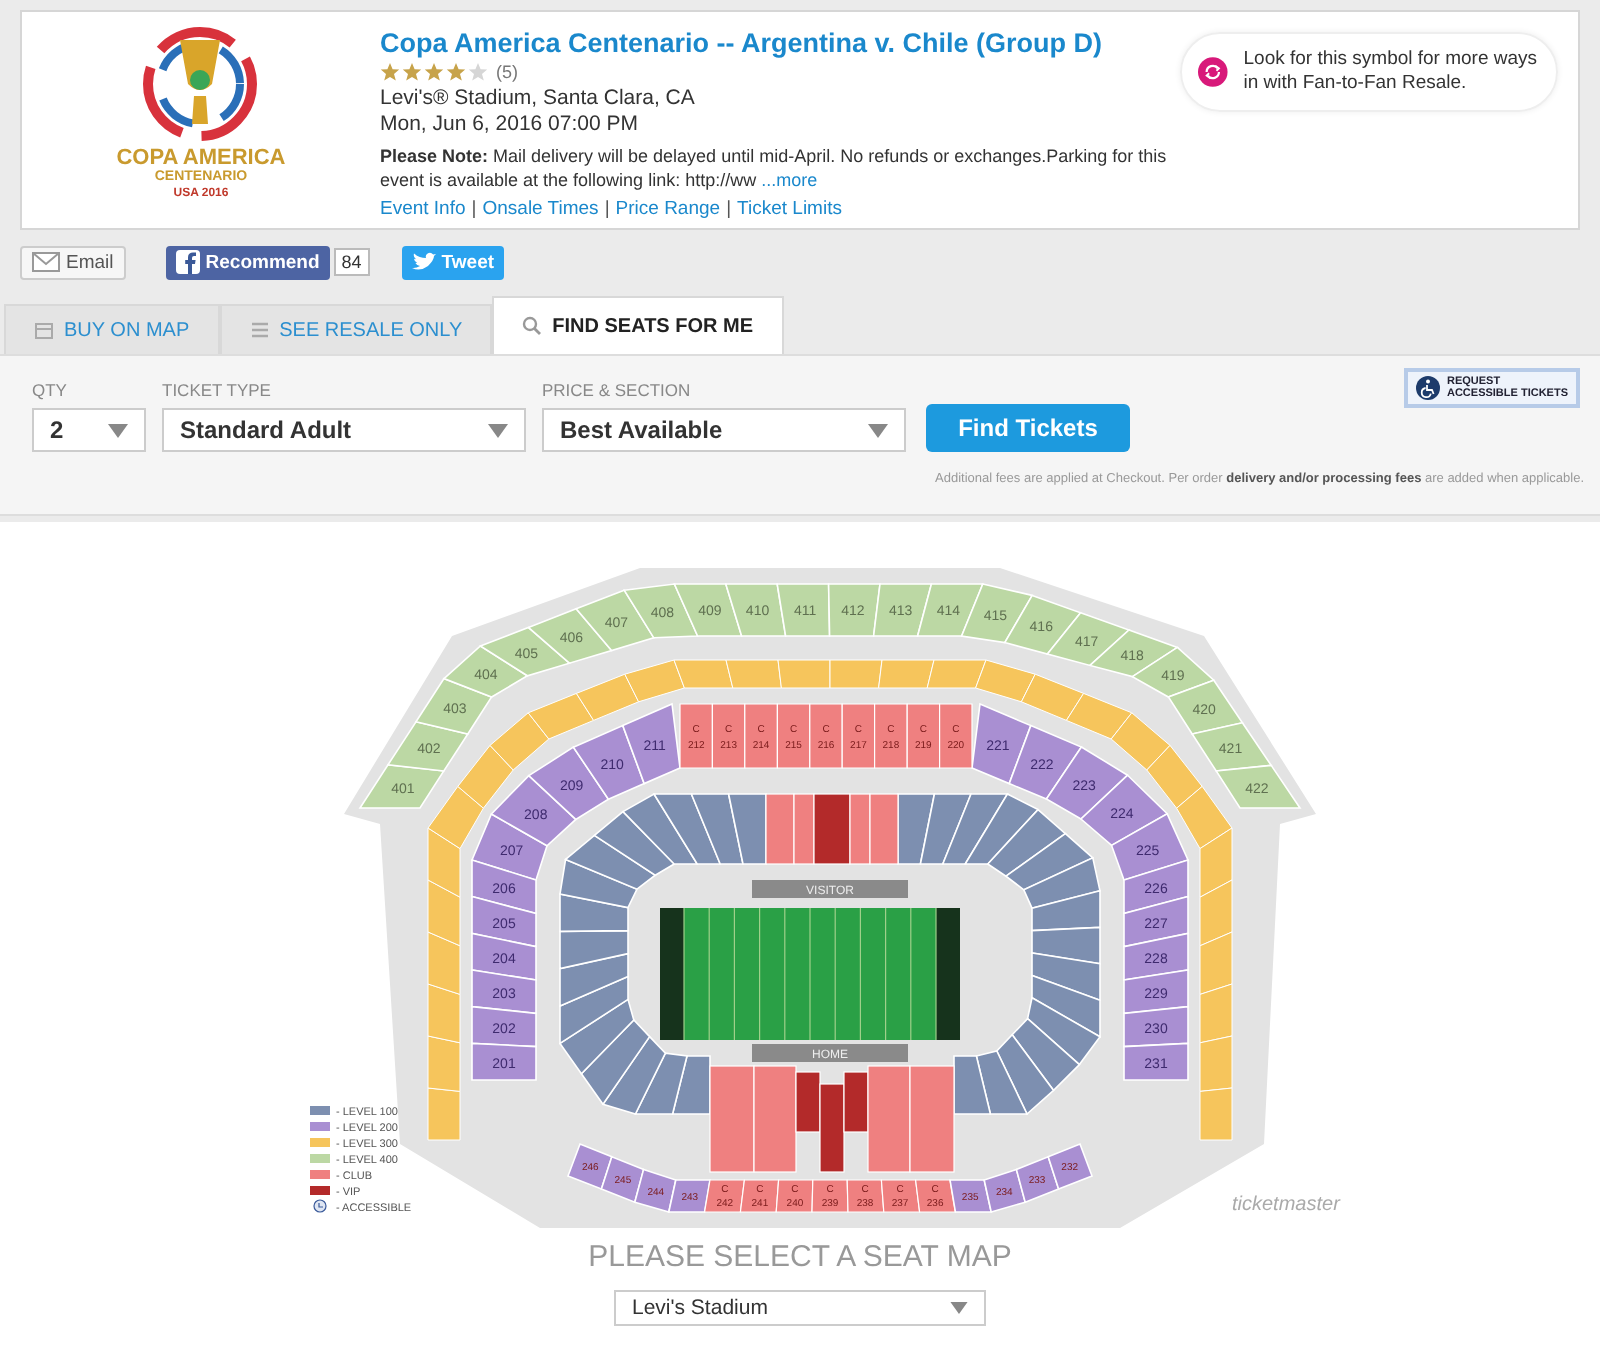  What do you see at coordinates (217, 390) in the screenshot?
I see `field-label: TICKET TYPE` at bounding box center [217, 390].